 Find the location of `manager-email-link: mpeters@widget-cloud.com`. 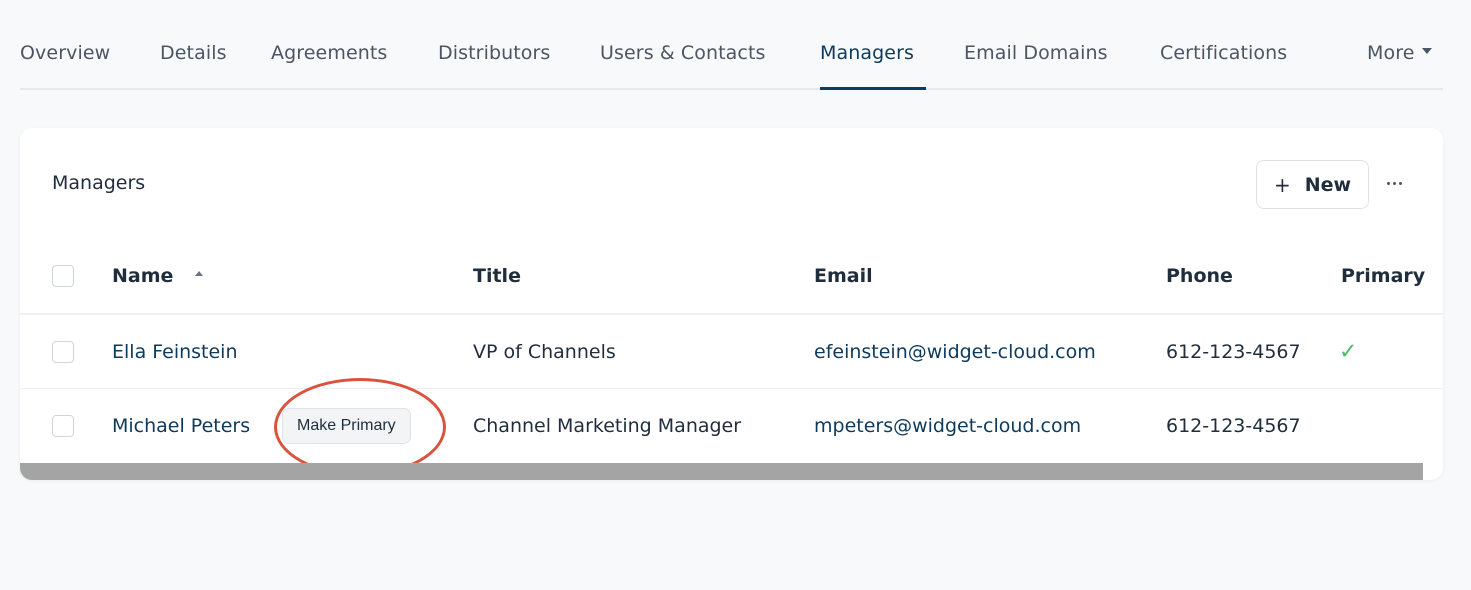

manager-email-link: mpeters@widget-cloud.com is located at coordinates (947, 426).